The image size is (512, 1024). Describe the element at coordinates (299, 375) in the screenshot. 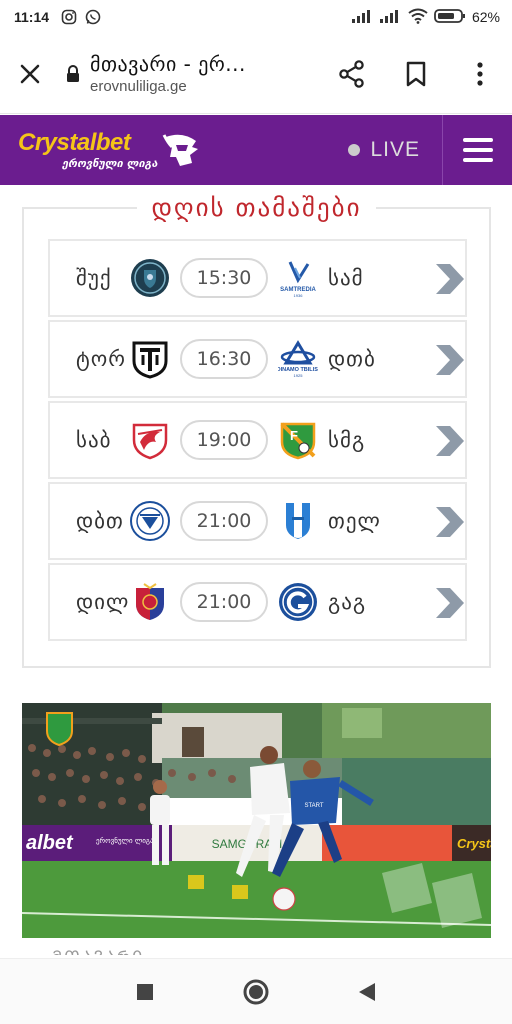

I see `svg-text: 1925` at that location.